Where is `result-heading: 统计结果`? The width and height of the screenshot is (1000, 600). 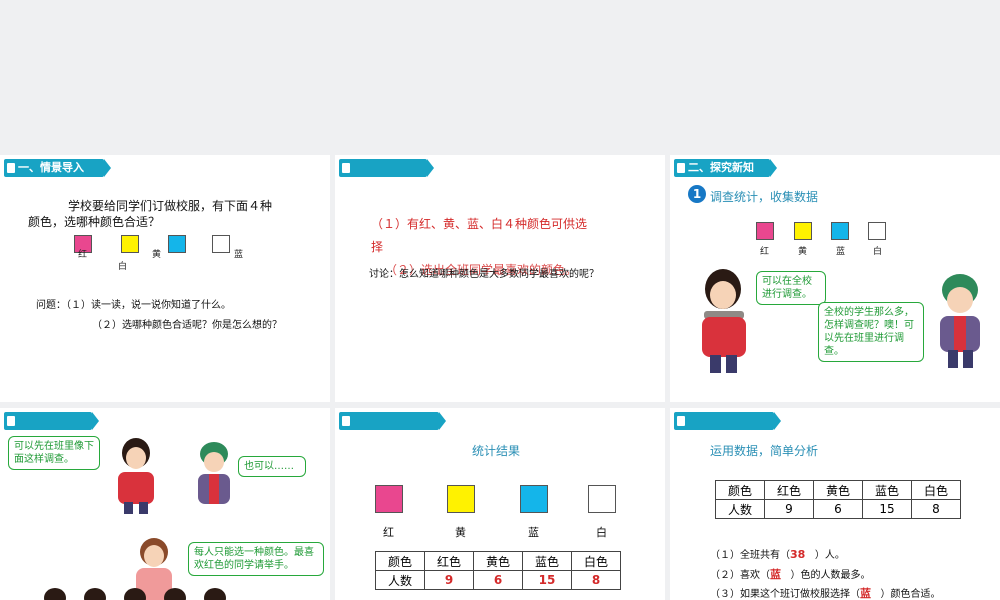
result-heading: 统计结果 is located at coordinates (496, 451).